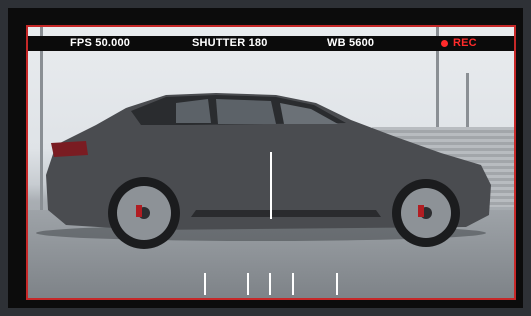  What do you see at coordinates (271, 185) in the screenshot?
I see `center-guide-line` at bounding box center [271, 185].